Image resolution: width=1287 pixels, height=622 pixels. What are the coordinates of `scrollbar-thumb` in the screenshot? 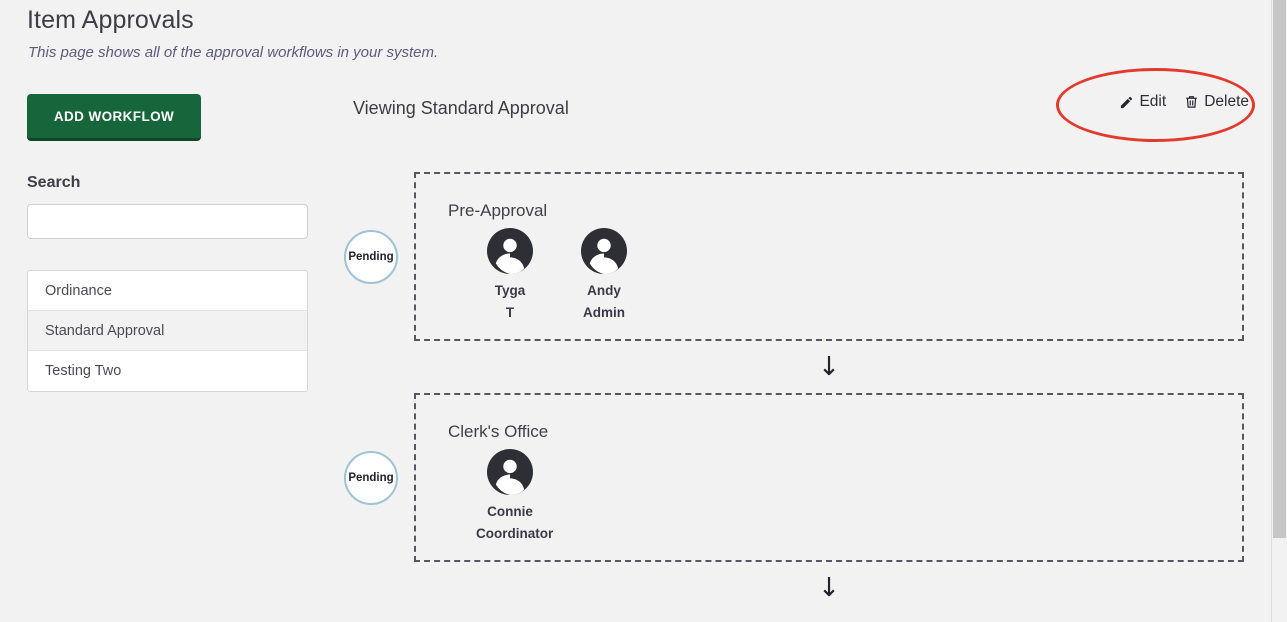 It's located at (1279, 269).